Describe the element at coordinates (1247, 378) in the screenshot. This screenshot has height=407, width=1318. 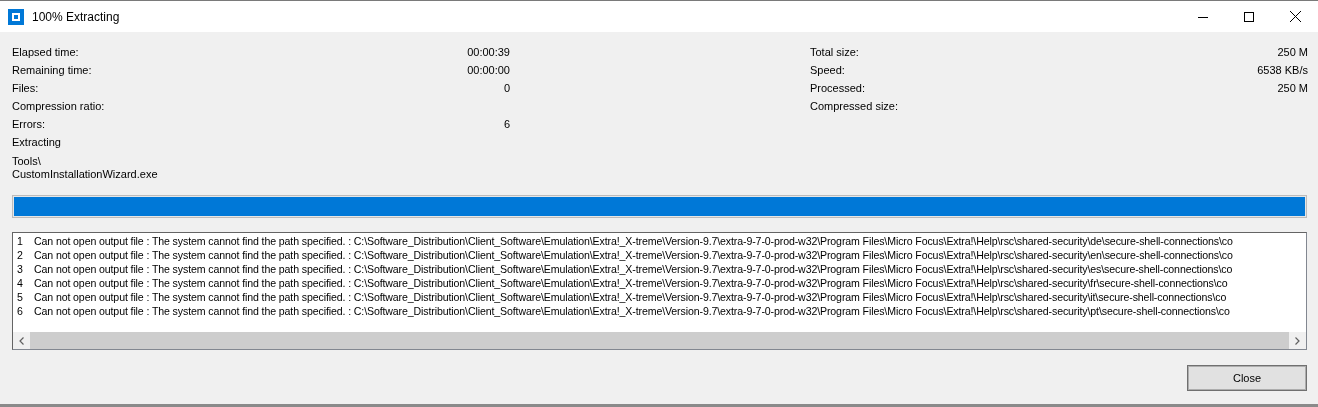
I see `close-dialog-button: Close` at that location.